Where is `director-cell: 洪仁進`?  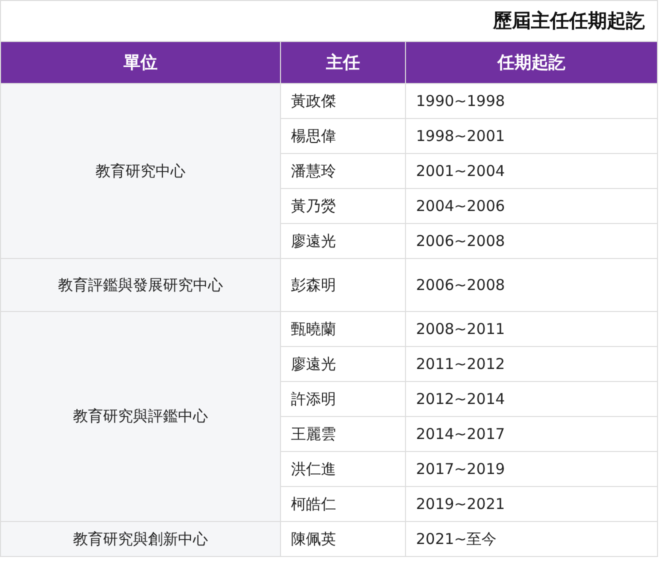 director-cell: 洪仁進 is located at coordinates (343, 469).